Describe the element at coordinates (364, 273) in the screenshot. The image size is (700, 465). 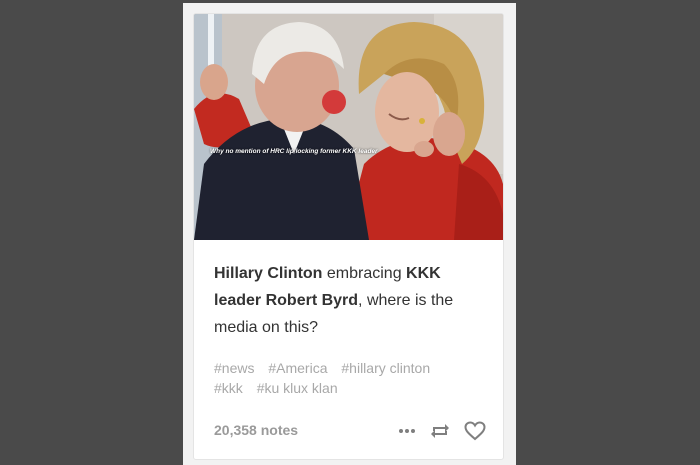
I see `body-text-segment: embracing` at that location.